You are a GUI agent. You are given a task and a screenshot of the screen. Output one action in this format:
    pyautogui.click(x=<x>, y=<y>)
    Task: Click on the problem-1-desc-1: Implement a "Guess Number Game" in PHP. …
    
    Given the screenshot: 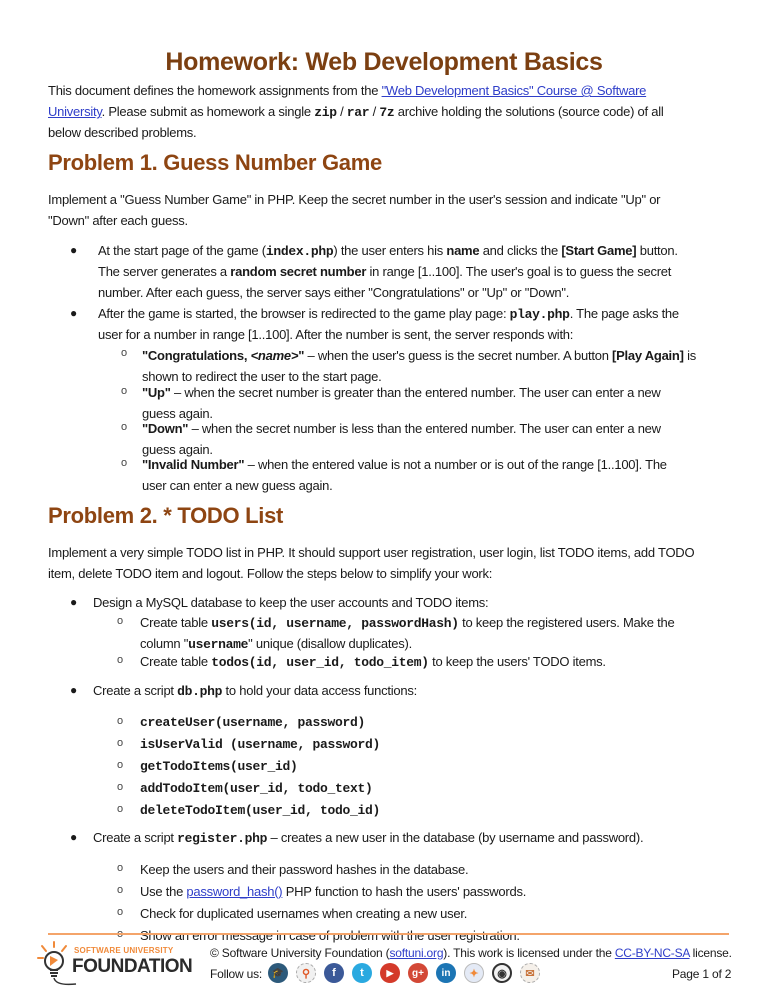 What is the action you would take?
    pyautogui.click(x=354, y=199)
    